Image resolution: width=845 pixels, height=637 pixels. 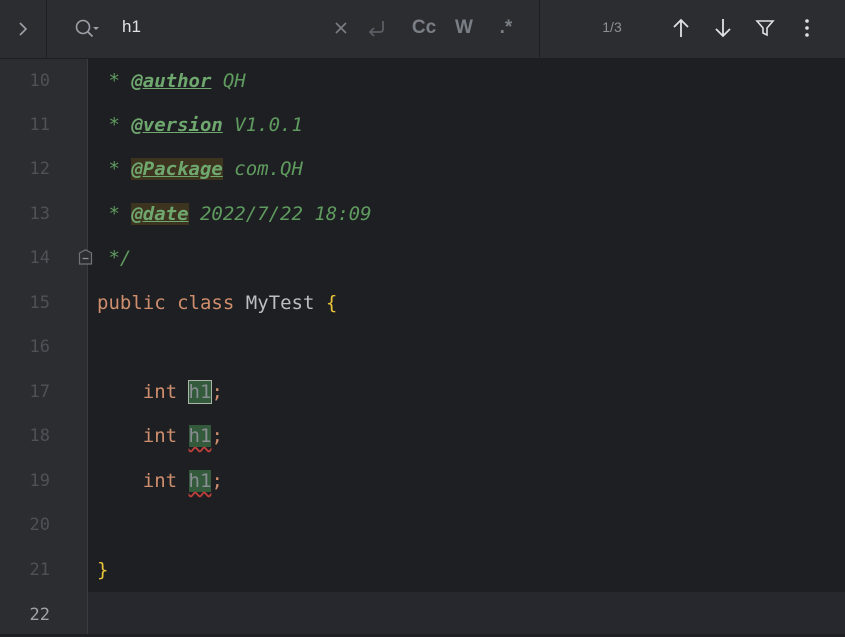 I want to click on match-case-button: Cc, so click(x=424, y=28).